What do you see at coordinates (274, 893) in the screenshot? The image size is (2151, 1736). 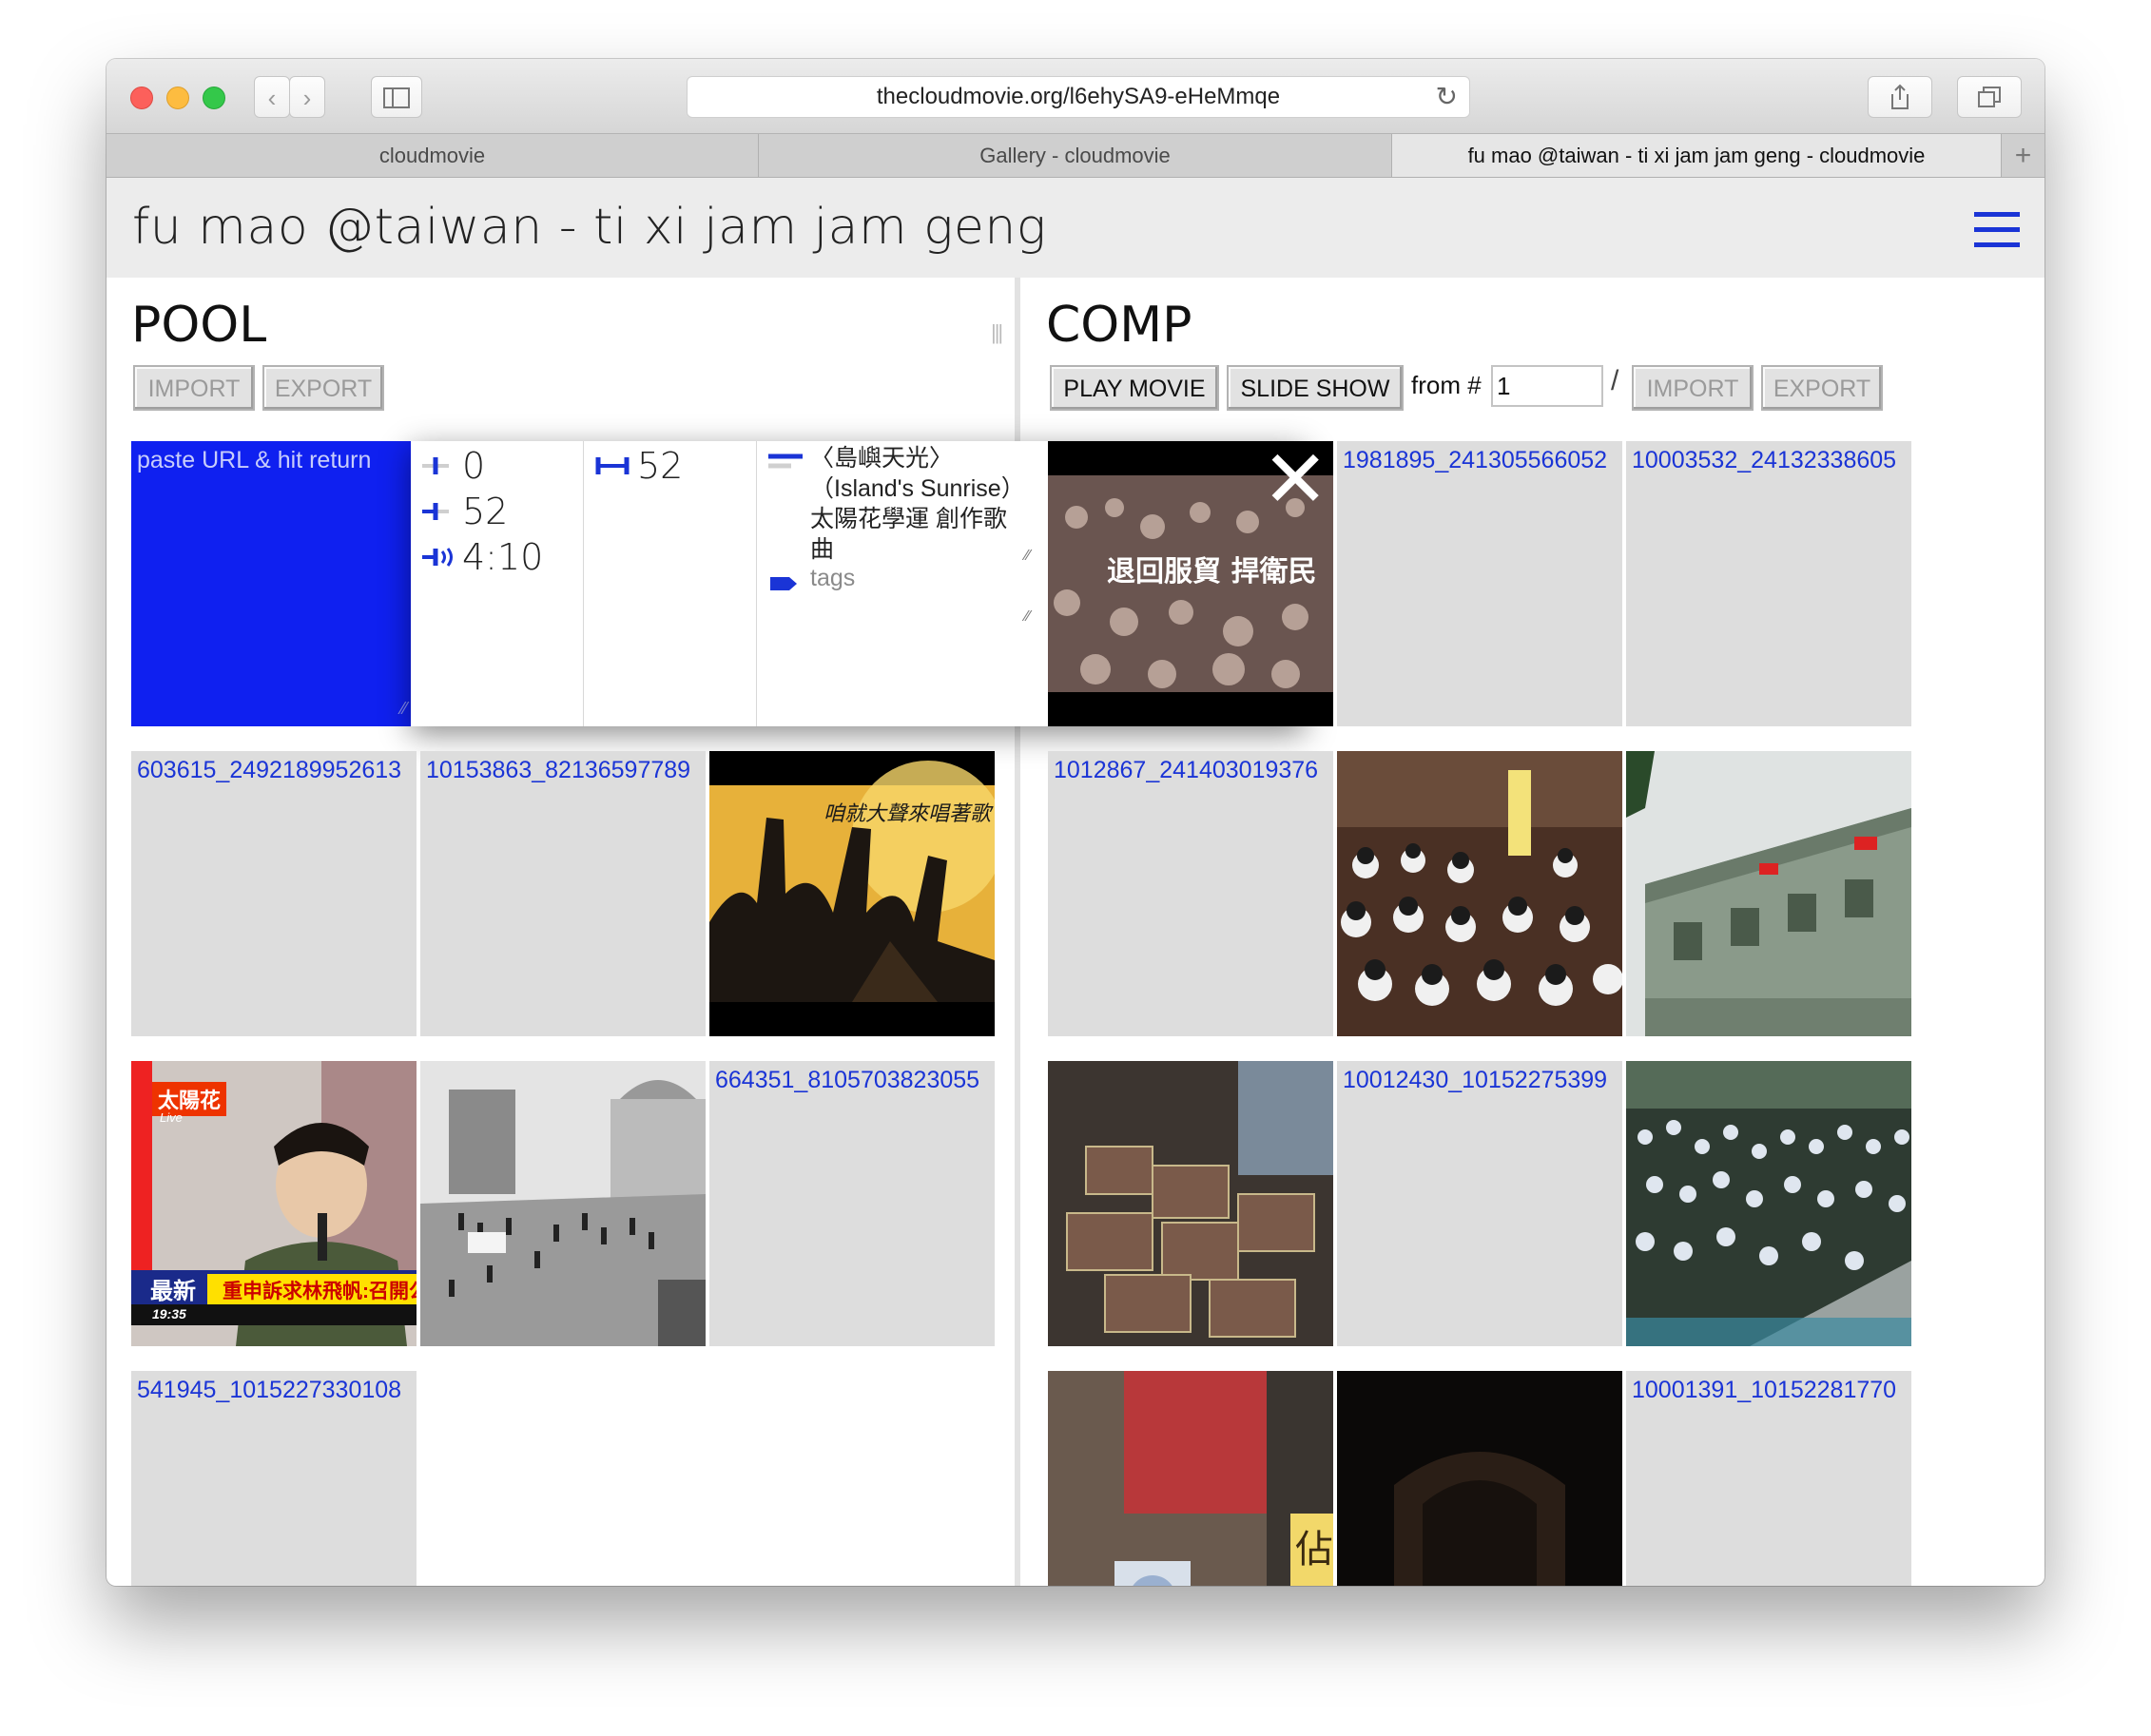 I see `pool-card: 603615_2492189952613` at bounding box center [274, 893].